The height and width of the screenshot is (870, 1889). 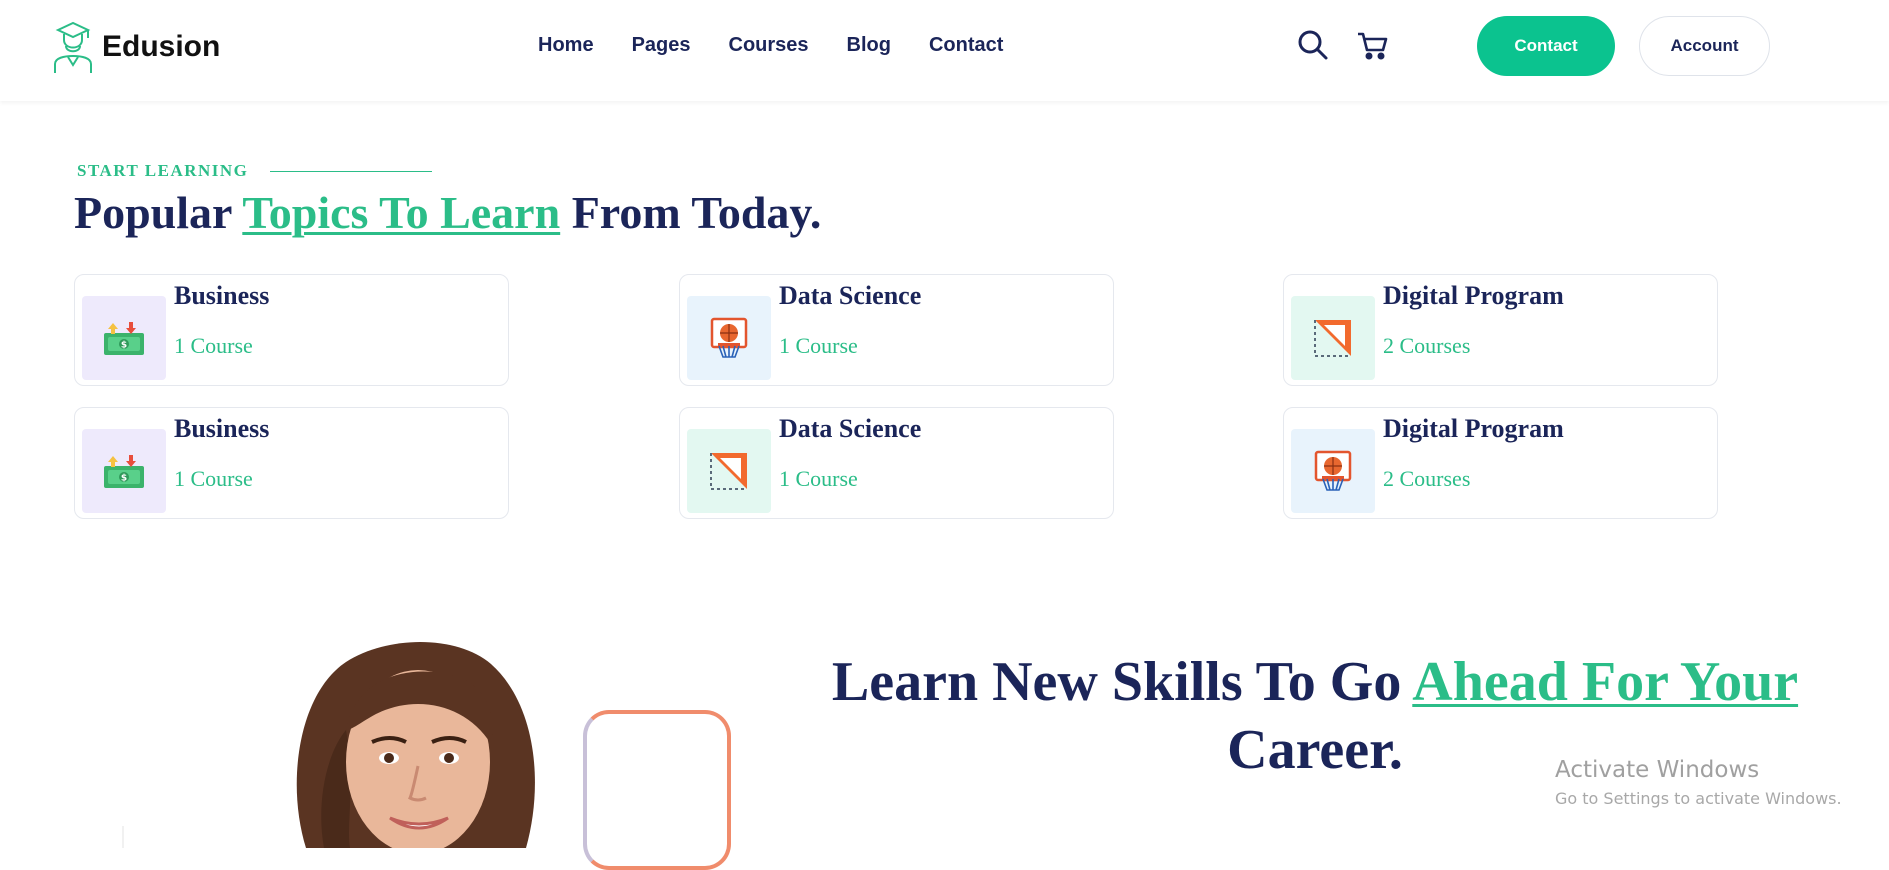 What do you see at coordinates (566, 45) in the screenshot?
I see `nav-home: Home` at bounding box center [566, 45].